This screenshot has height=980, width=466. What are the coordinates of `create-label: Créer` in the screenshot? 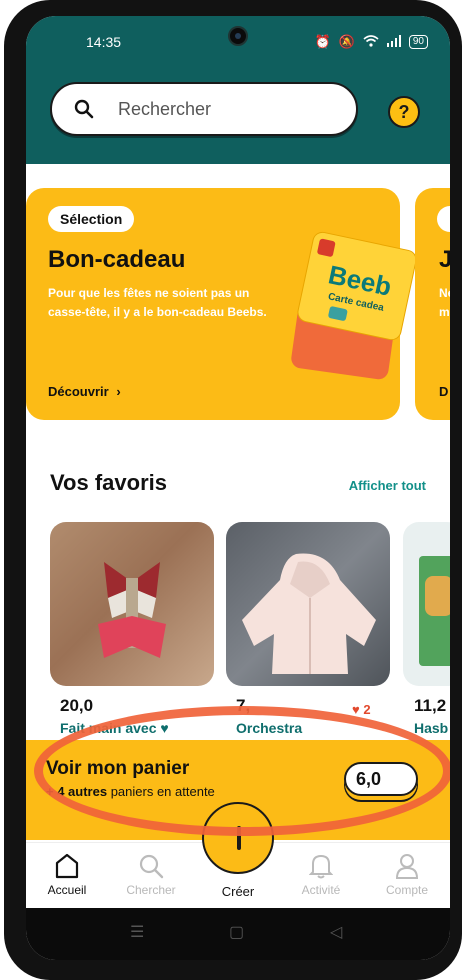 It's located at (238, 891).